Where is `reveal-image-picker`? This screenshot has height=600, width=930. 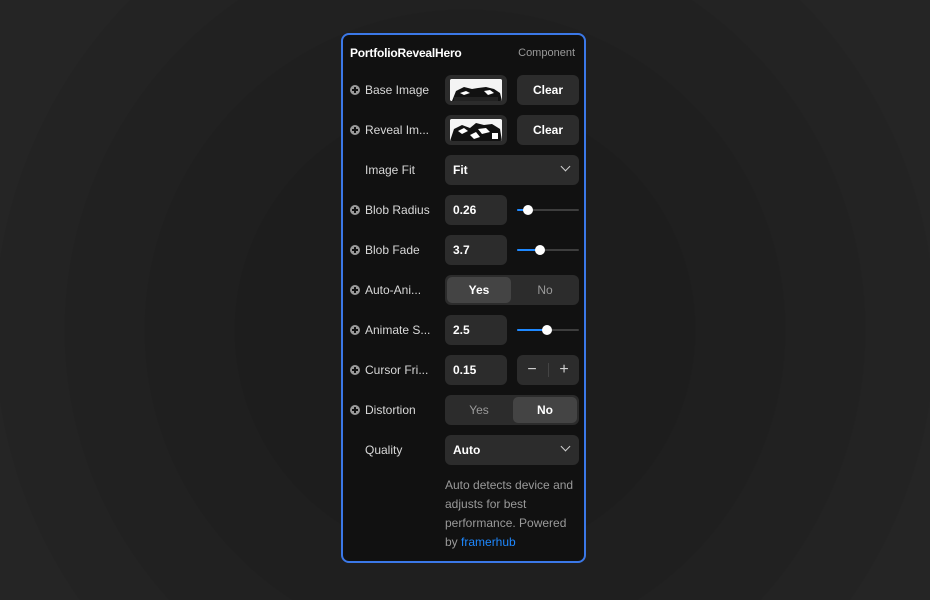 reveal-image-picker is located at coordinates (476, 130).